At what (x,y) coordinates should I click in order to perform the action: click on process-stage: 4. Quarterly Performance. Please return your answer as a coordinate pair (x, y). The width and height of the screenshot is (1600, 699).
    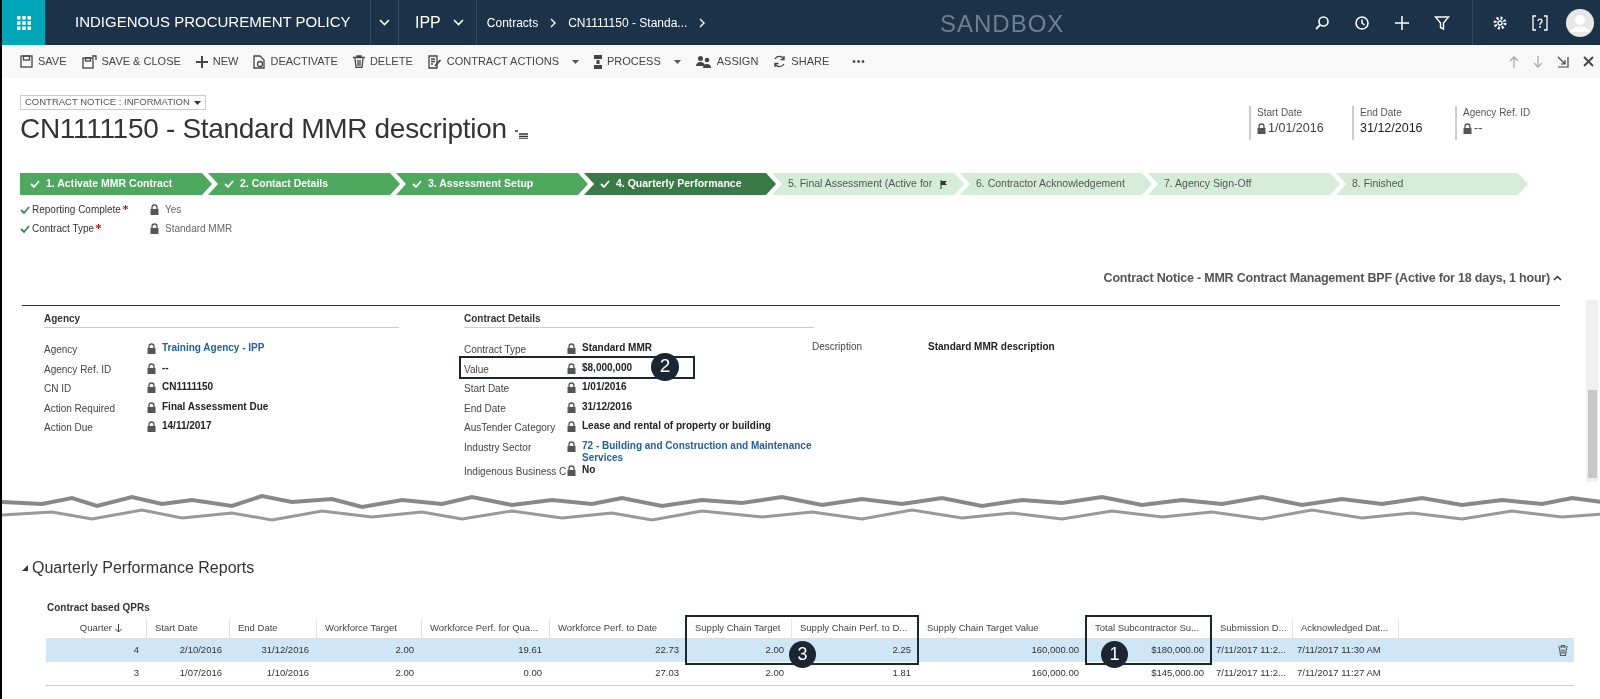
    Looking at the image, I should click on (680, 184).